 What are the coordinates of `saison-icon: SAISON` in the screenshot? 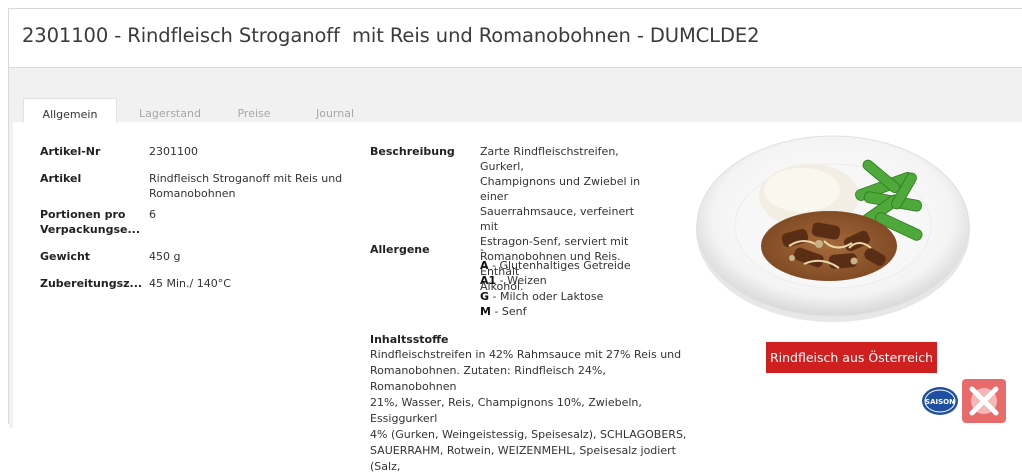 It's located at (940, 401).